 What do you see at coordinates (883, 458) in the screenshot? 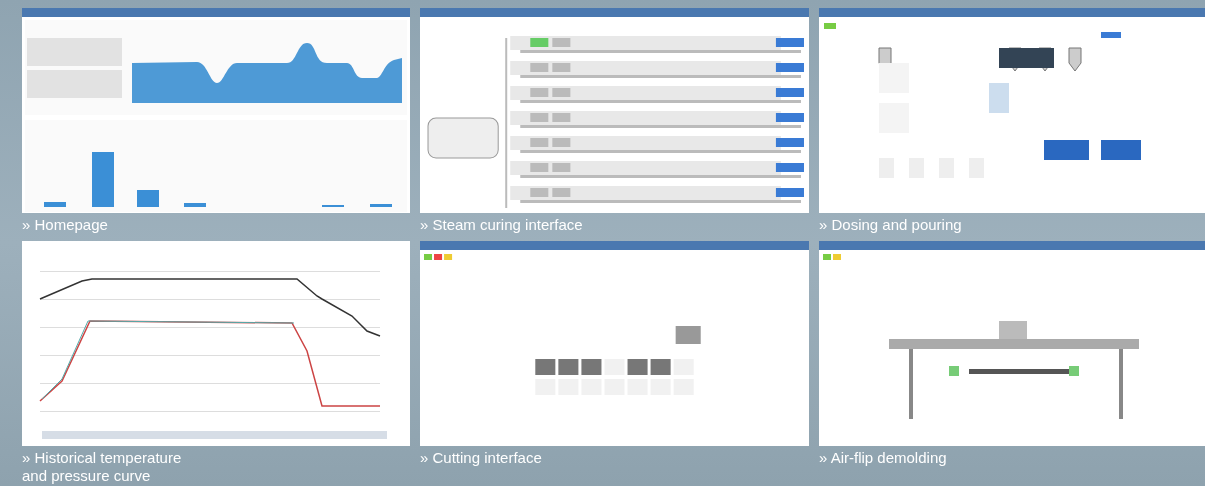
I see `screenshot-caption: » Air-flip demolding` at bounding box center [883, 458].